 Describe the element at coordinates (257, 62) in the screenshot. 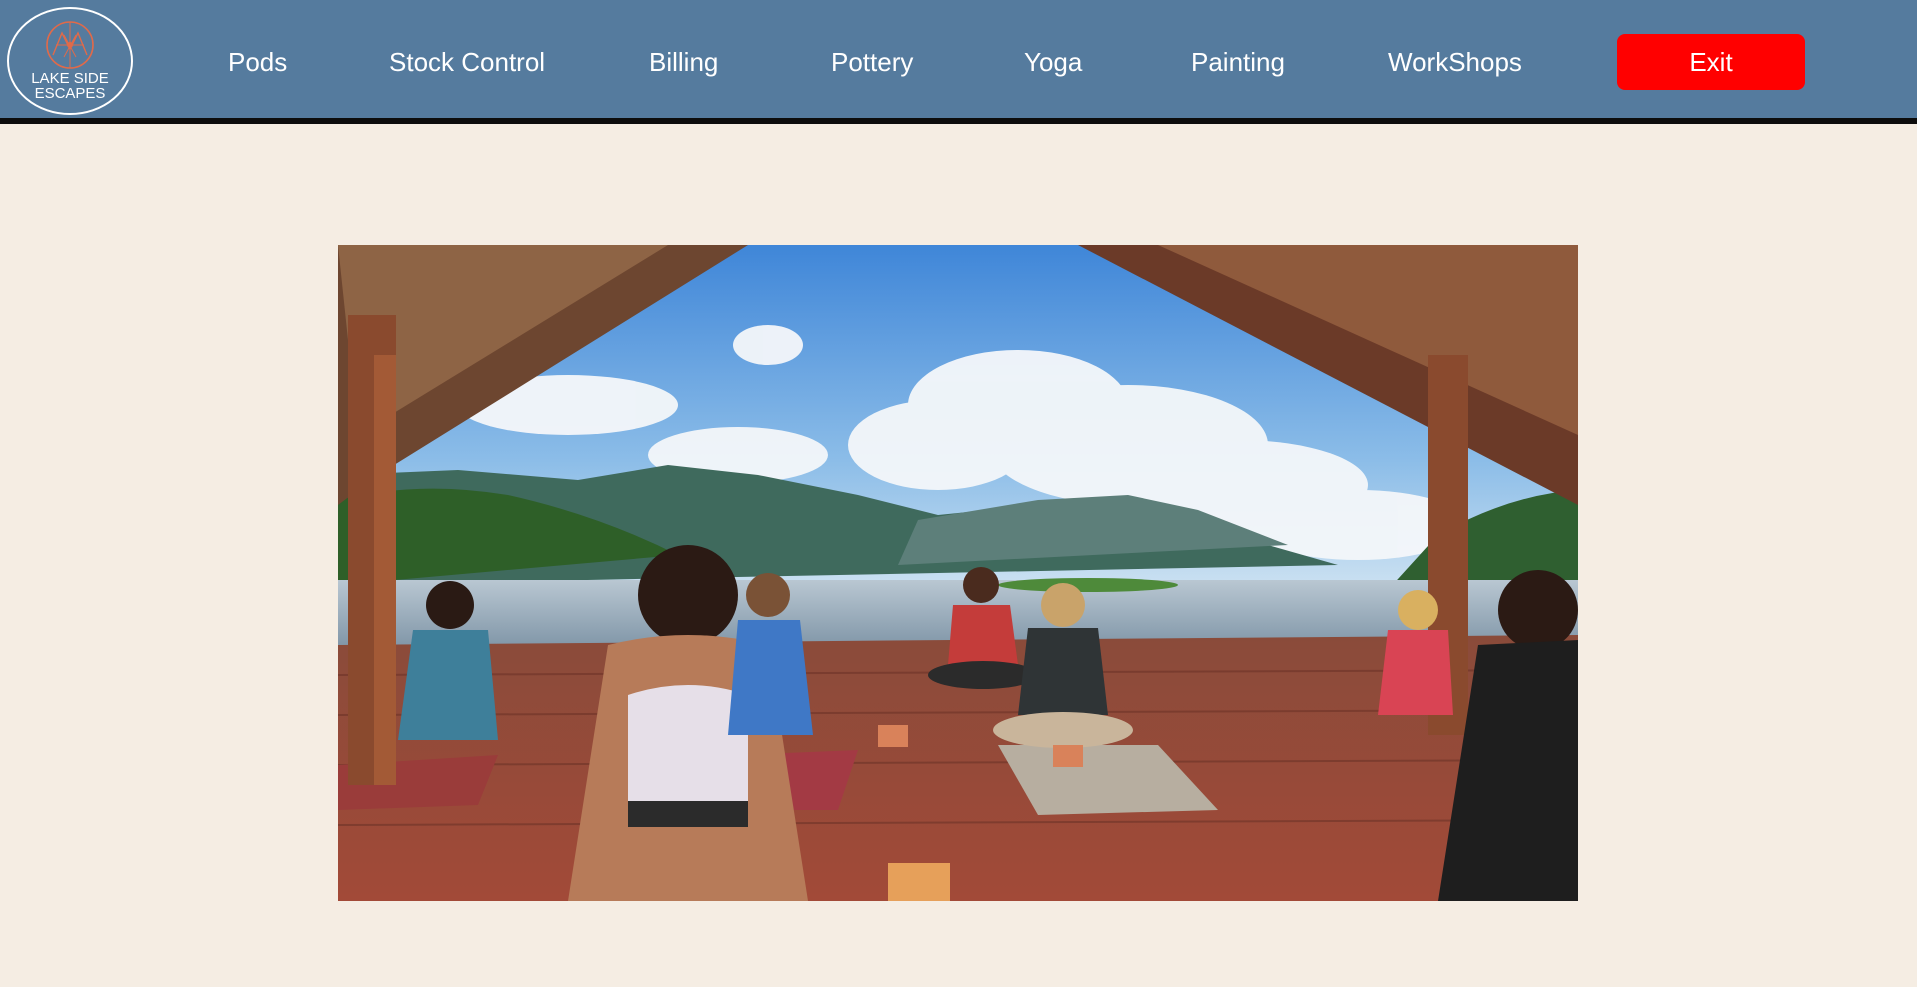

I see `nav-item-pods: Pods` at that location.